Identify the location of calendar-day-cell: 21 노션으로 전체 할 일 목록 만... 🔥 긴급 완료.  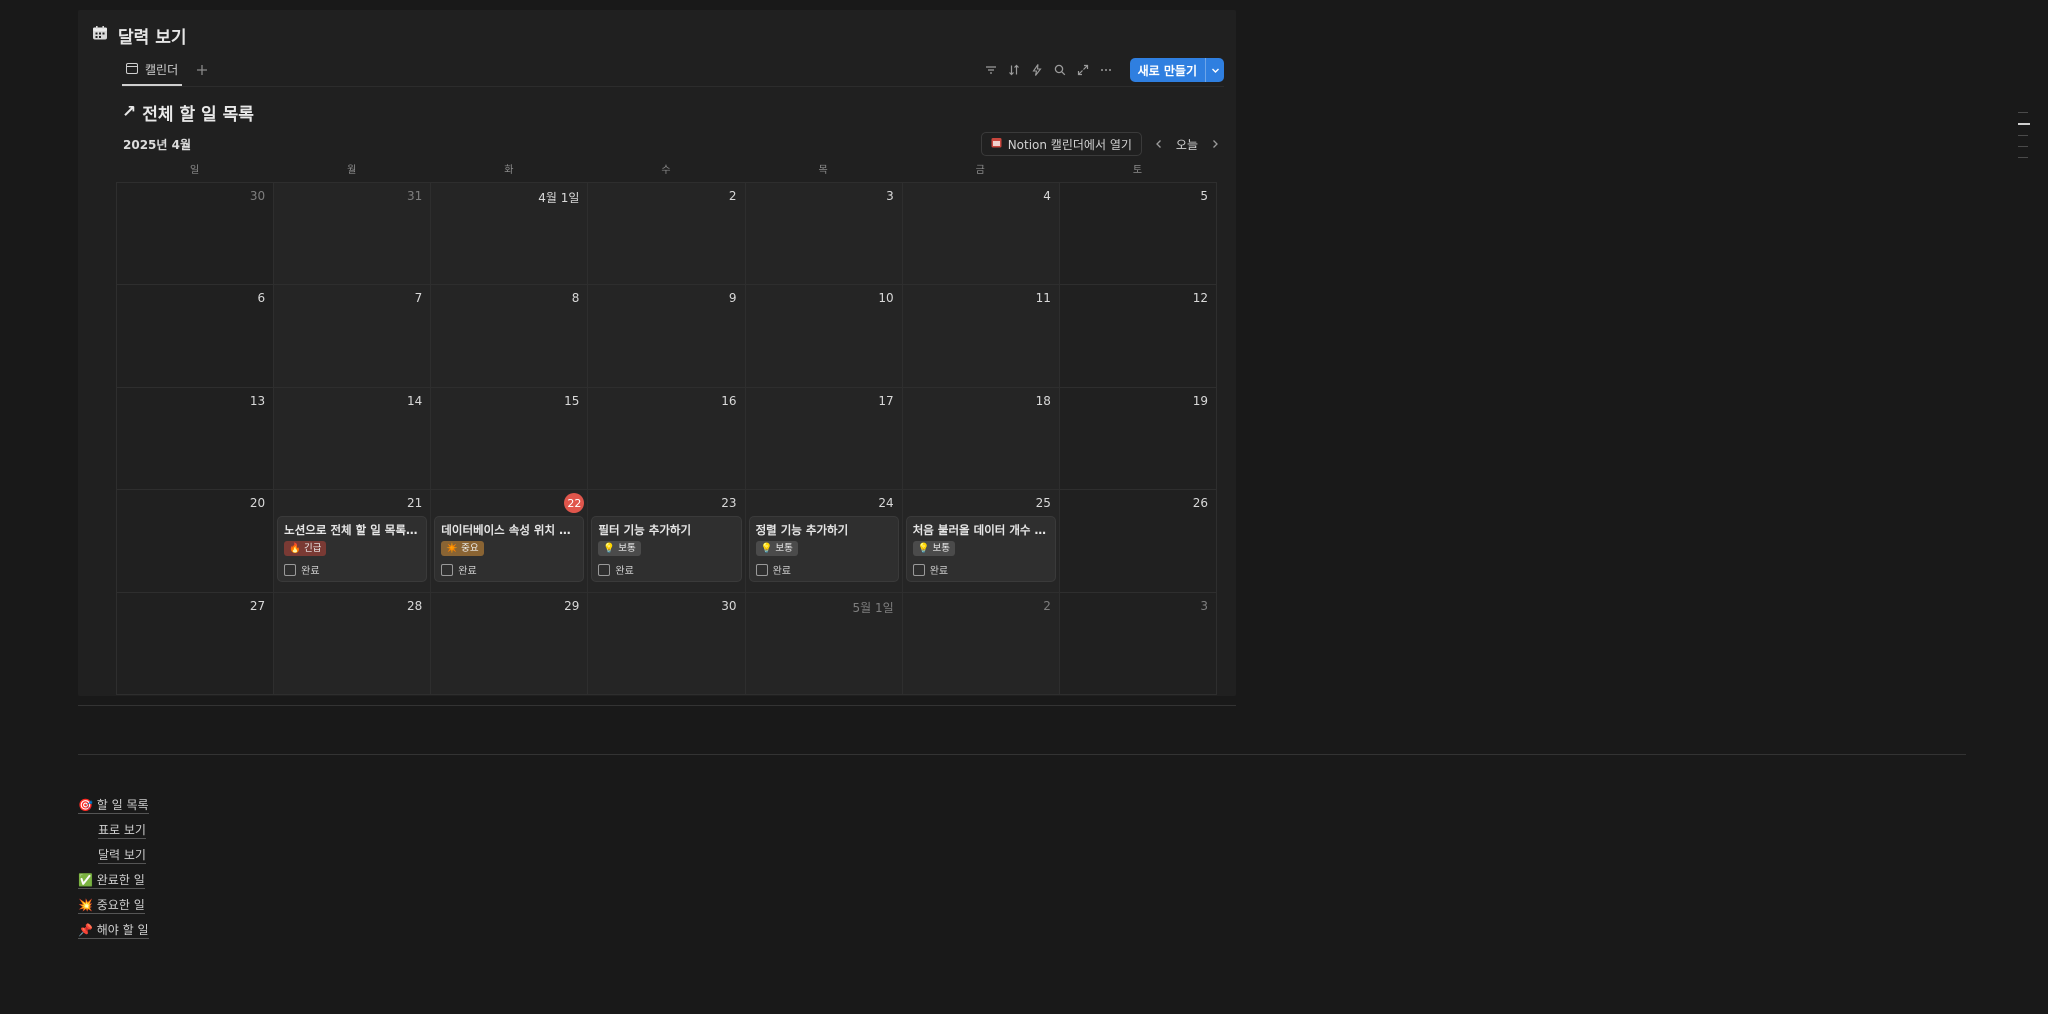
(353, 541).